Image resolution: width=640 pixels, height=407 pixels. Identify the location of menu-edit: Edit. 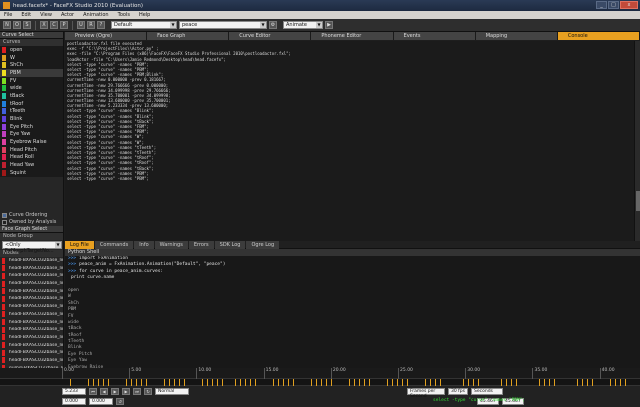
(26, 15).